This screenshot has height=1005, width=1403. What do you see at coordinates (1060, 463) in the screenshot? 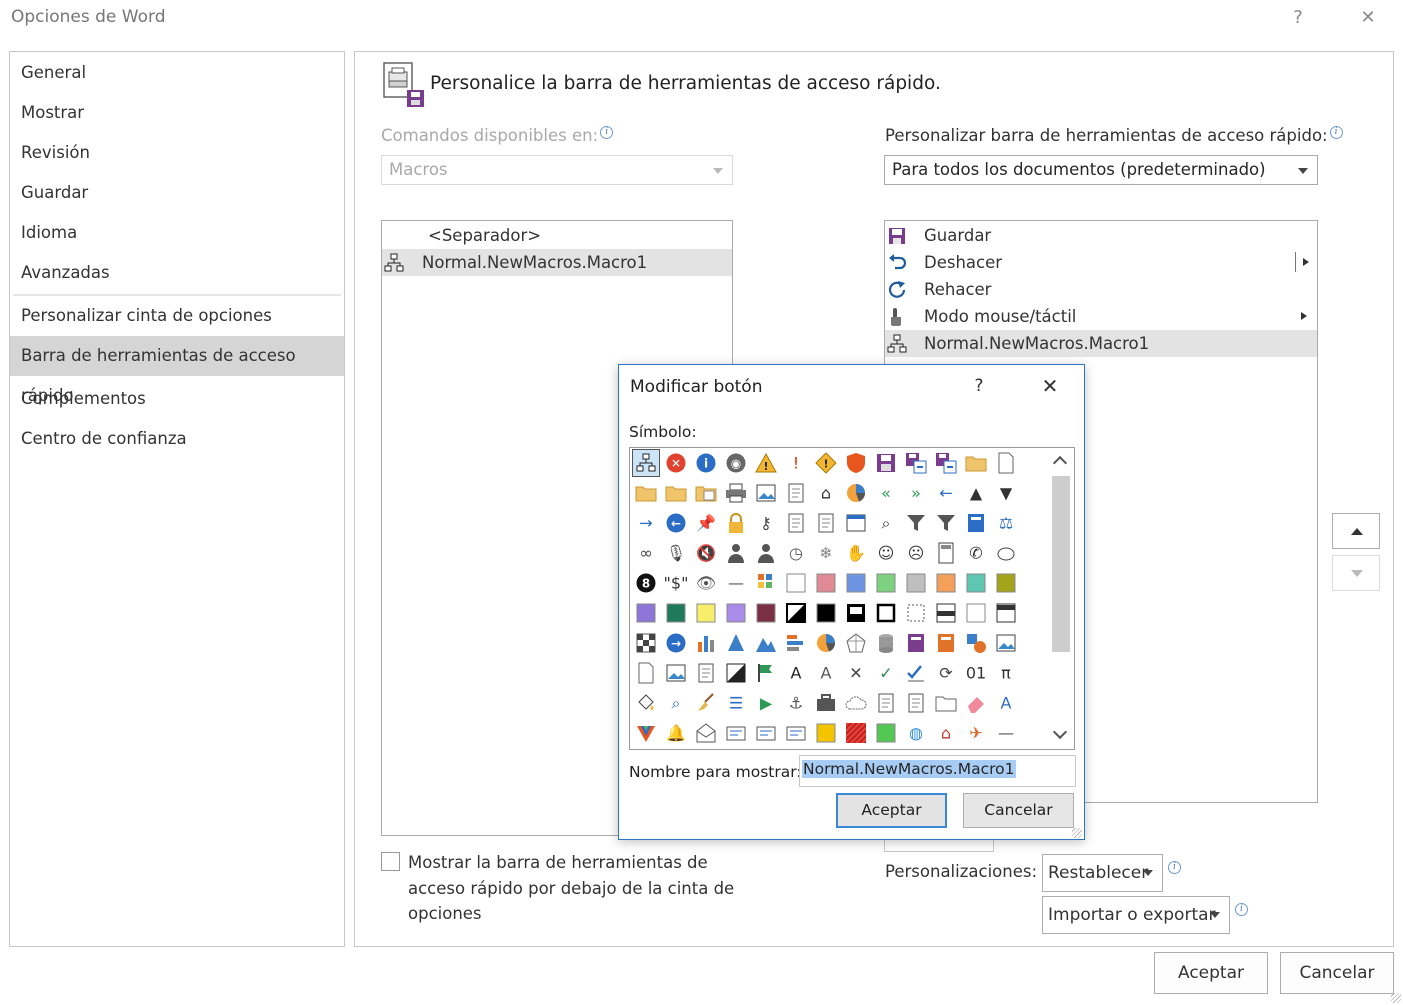
I see `scroll-up-icon` at bounding box center [1060, 463].